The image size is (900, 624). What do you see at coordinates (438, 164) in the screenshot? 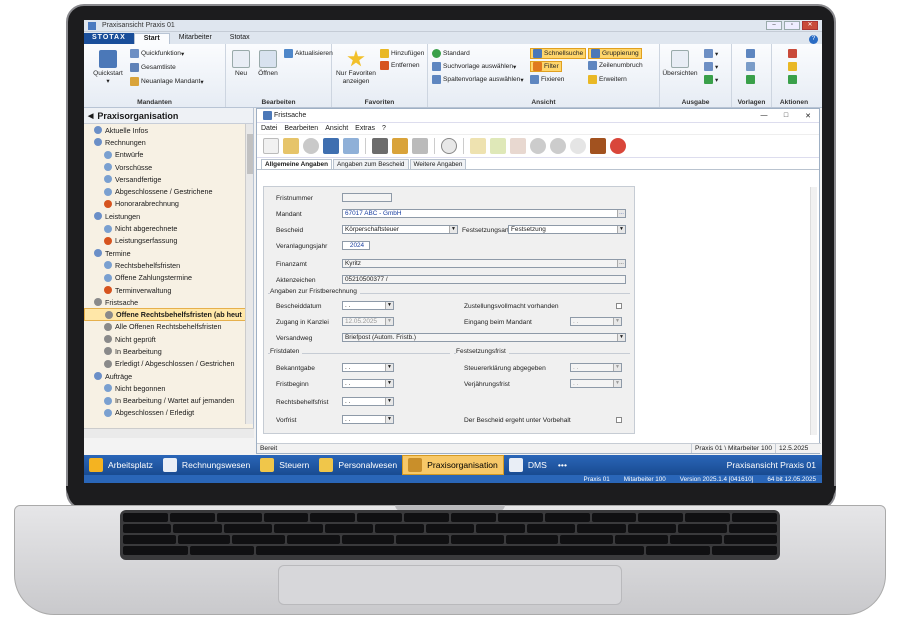
I see `tab-weitere-angaben: Weitere Angaben` at bounding box center [438, 164].